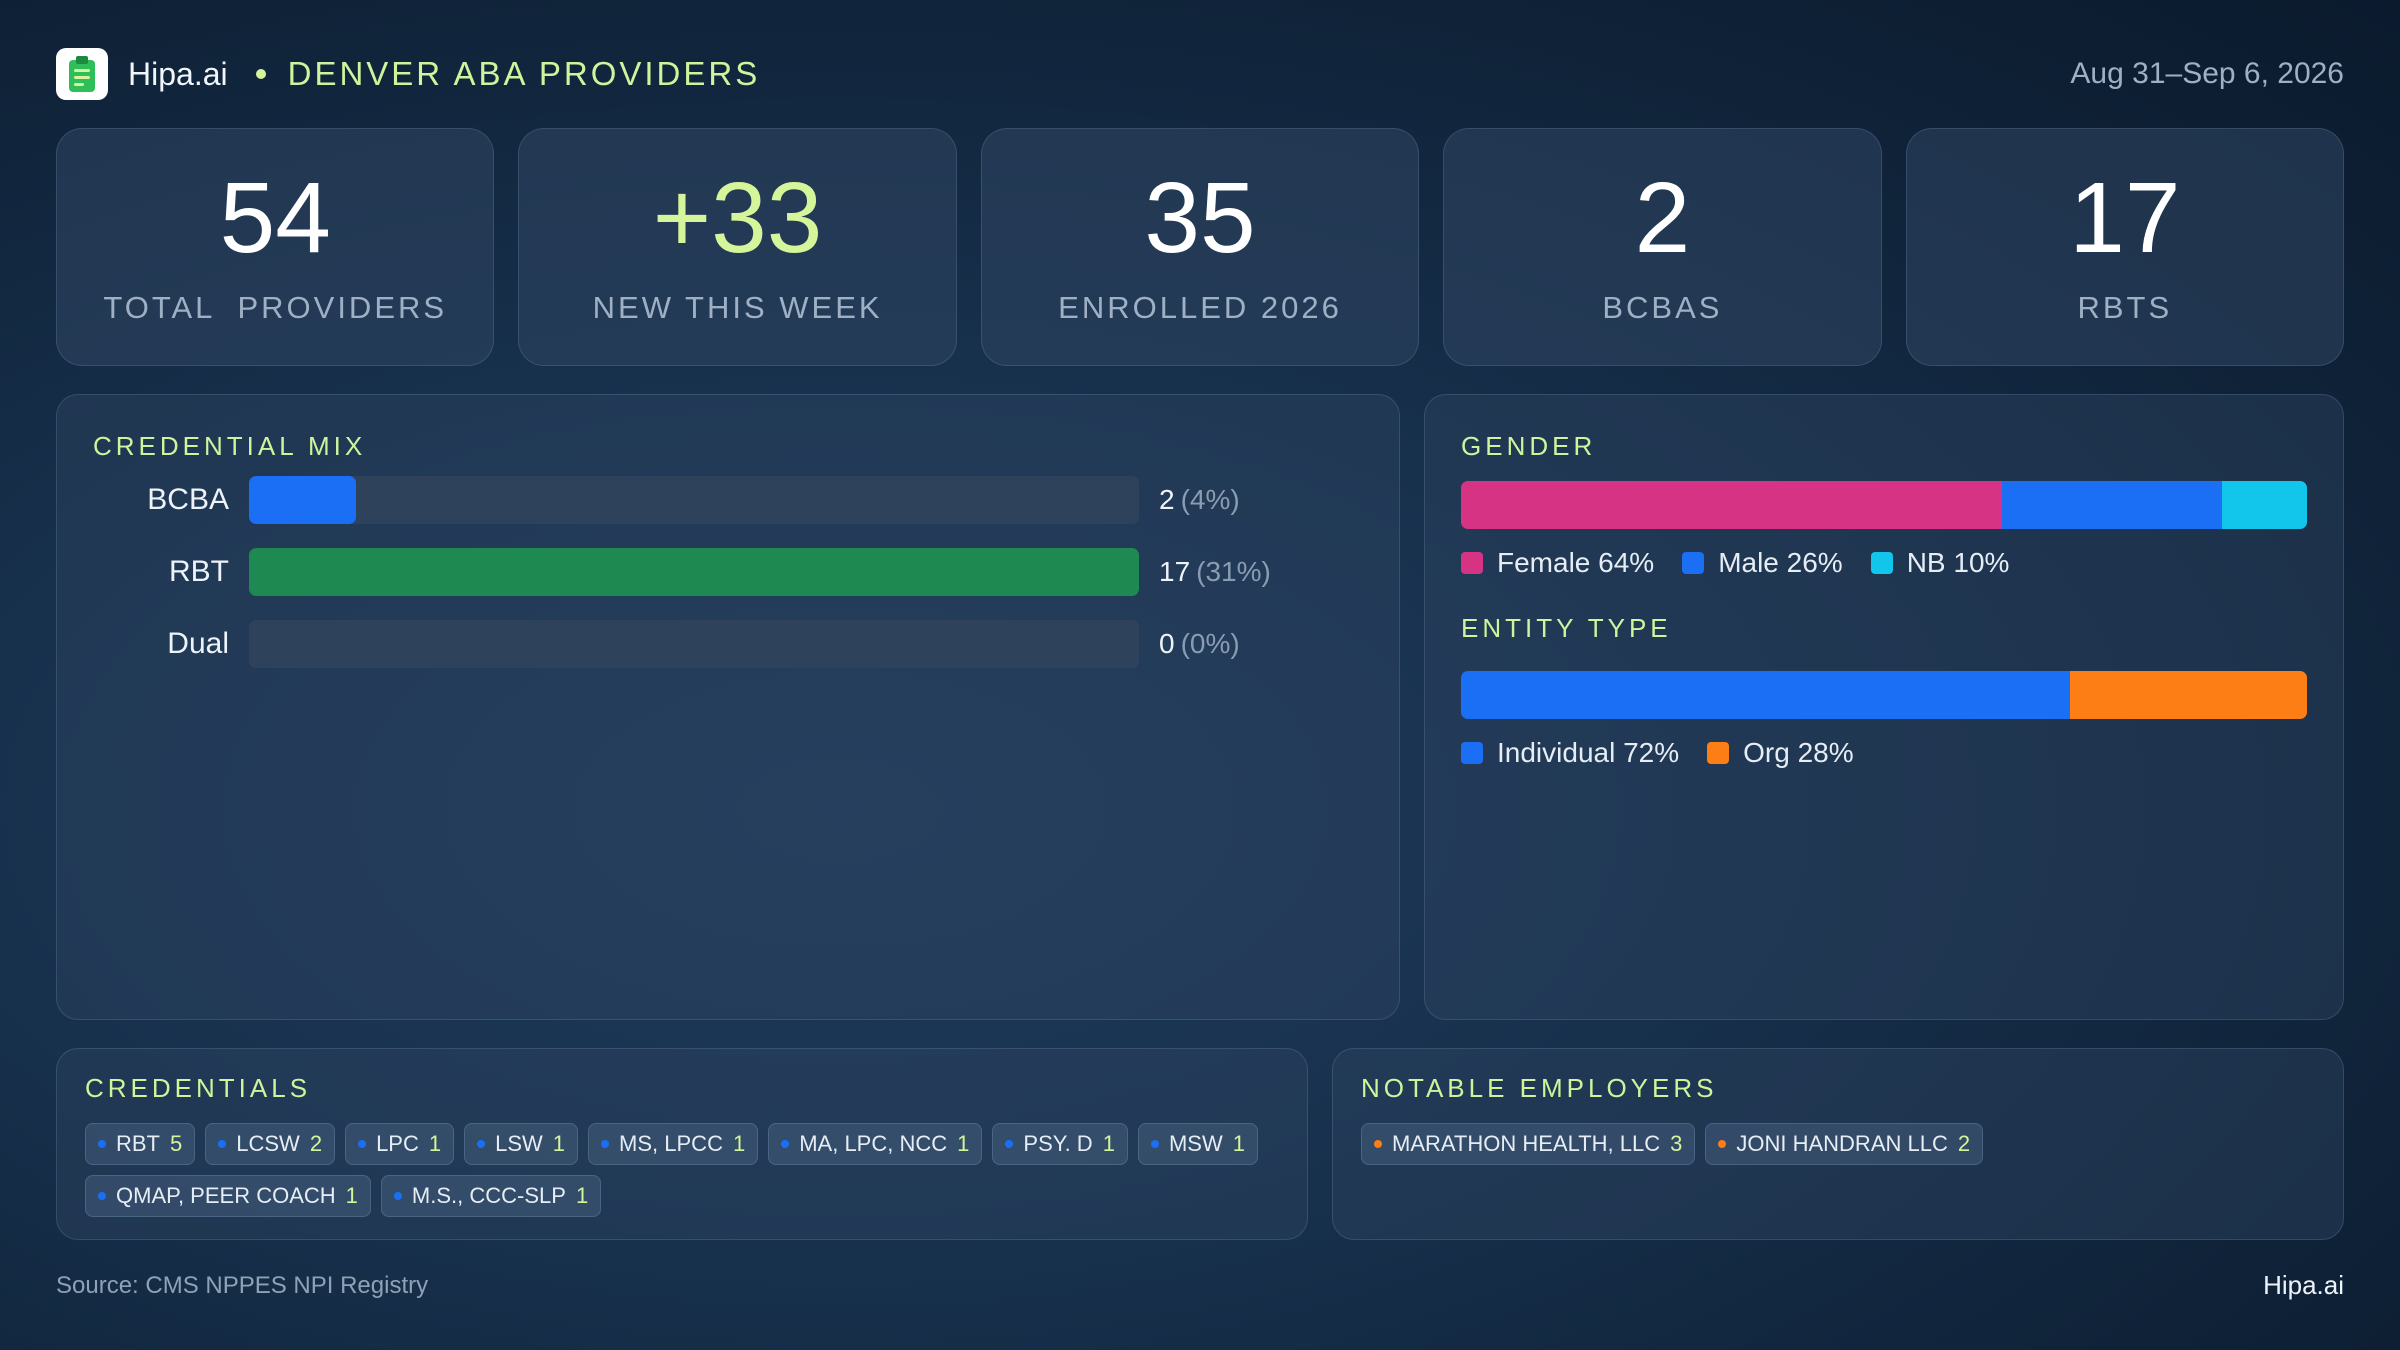 Image resolution: width=2400 pixels, height=1350 pixels. I want to click on chip: MARATHON HEALTH, LLC 3, so click(1528, 1144).